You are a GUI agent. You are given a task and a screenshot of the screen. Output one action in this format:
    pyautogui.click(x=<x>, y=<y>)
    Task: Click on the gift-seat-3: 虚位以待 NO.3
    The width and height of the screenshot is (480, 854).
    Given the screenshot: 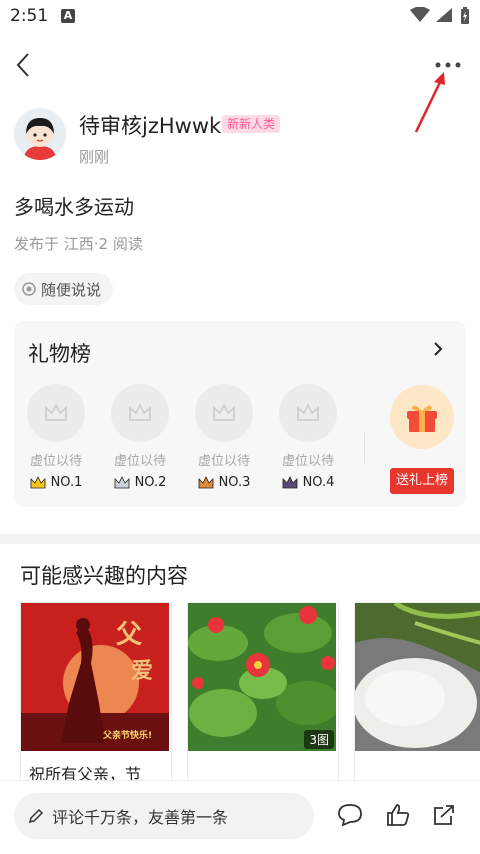 What is the action you would take?
    pyautogui.click(x=224, y=437)
    